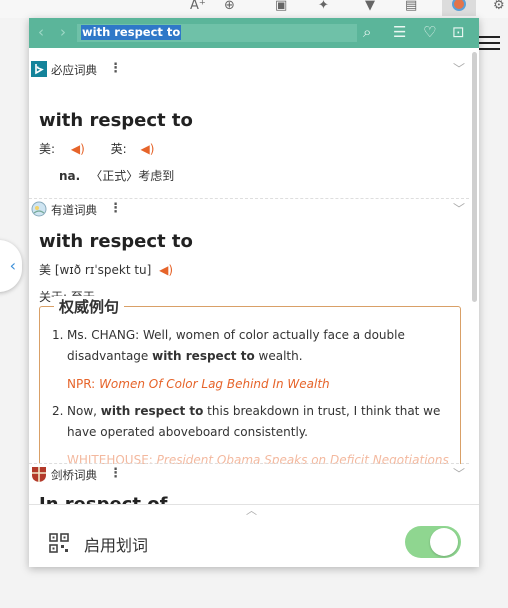 The width and height of the screenshot is (508, 608). I want to click on chevron-up-icon: ‹, so click(12, 265).